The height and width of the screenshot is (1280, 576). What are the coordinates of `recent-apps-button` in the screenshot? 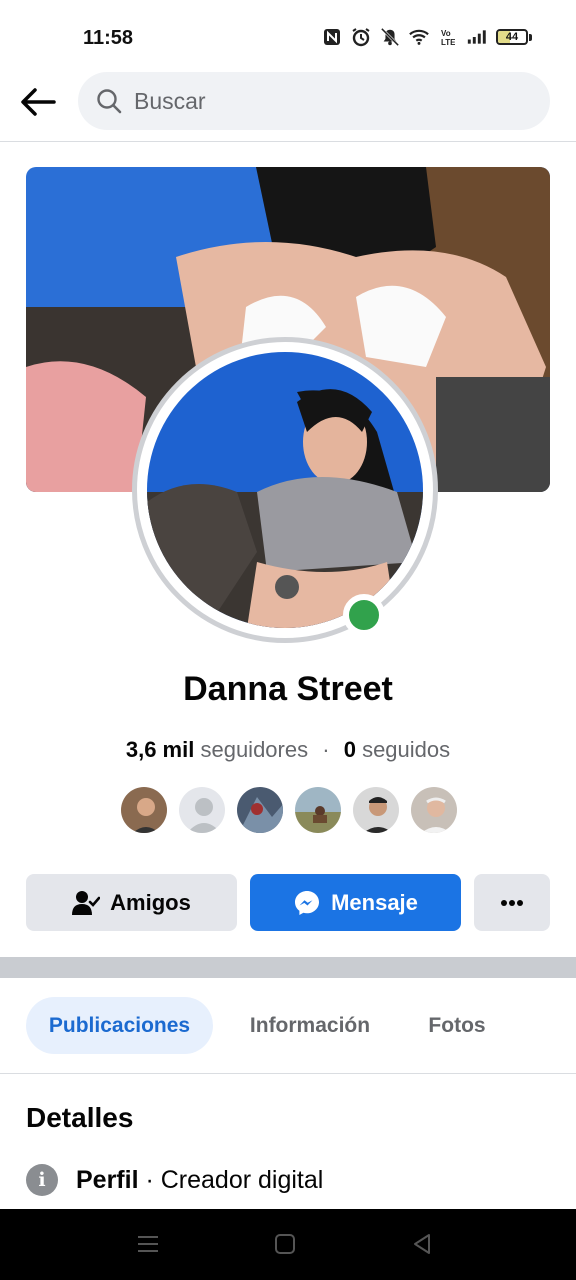 It's located at (148, 1244).